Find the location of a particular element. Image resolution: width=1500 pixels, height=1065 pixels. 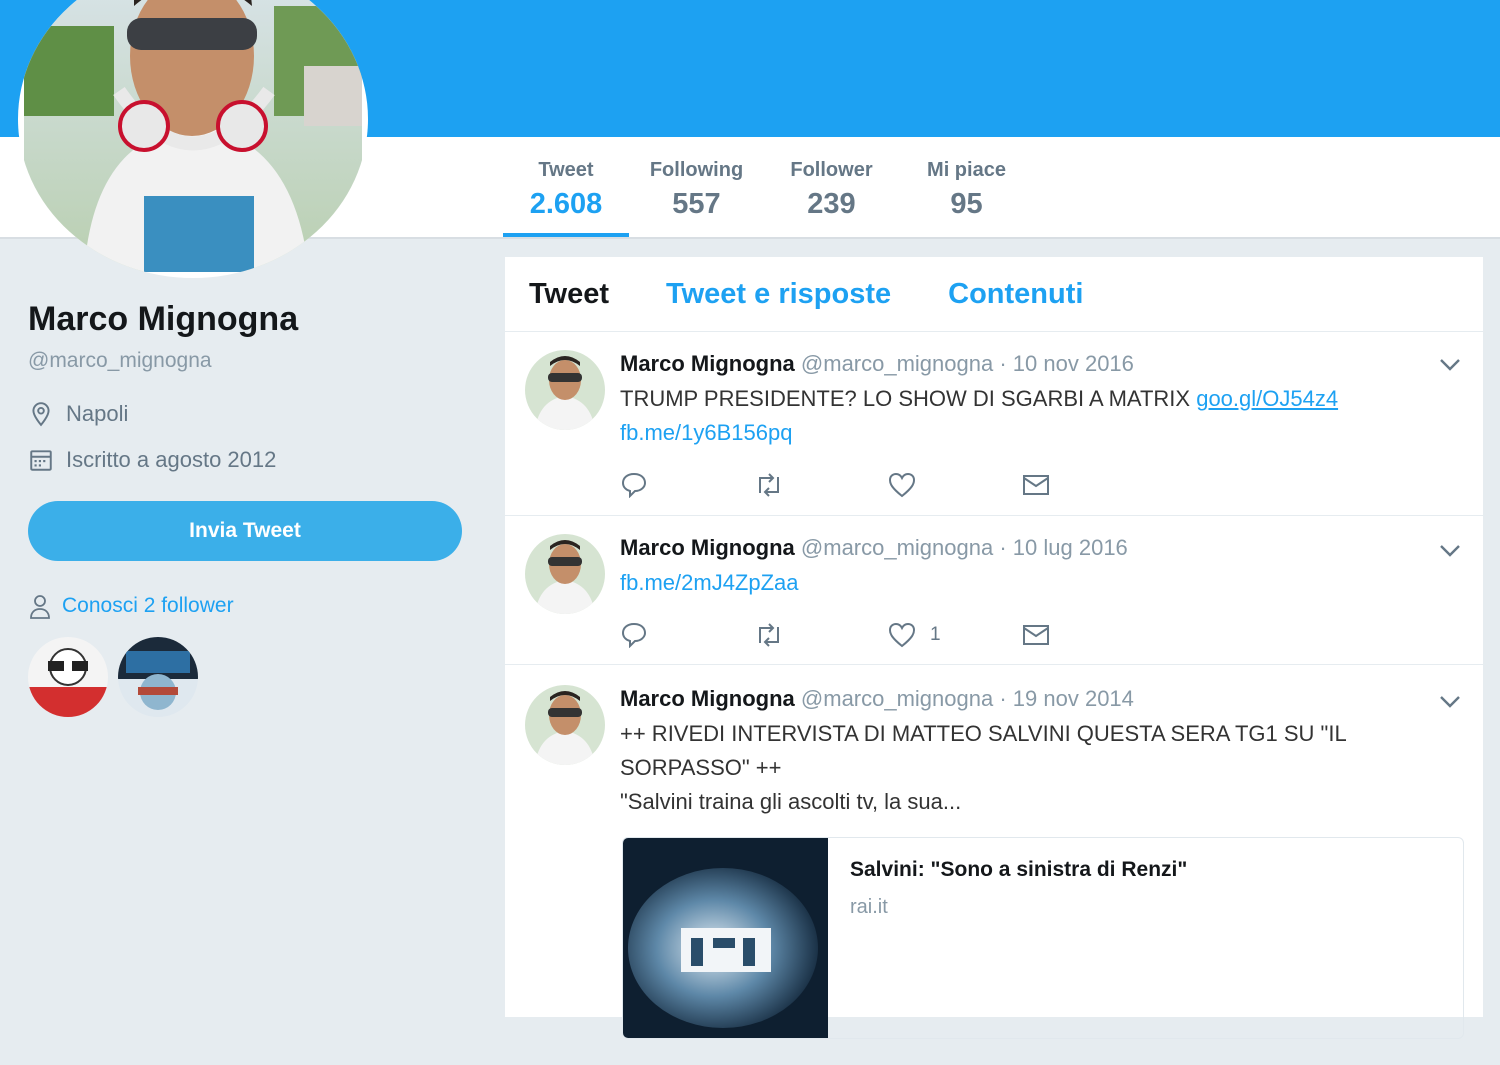

tweet-text-line: SORPASSO" ++ is located at coordinates (701, 767).